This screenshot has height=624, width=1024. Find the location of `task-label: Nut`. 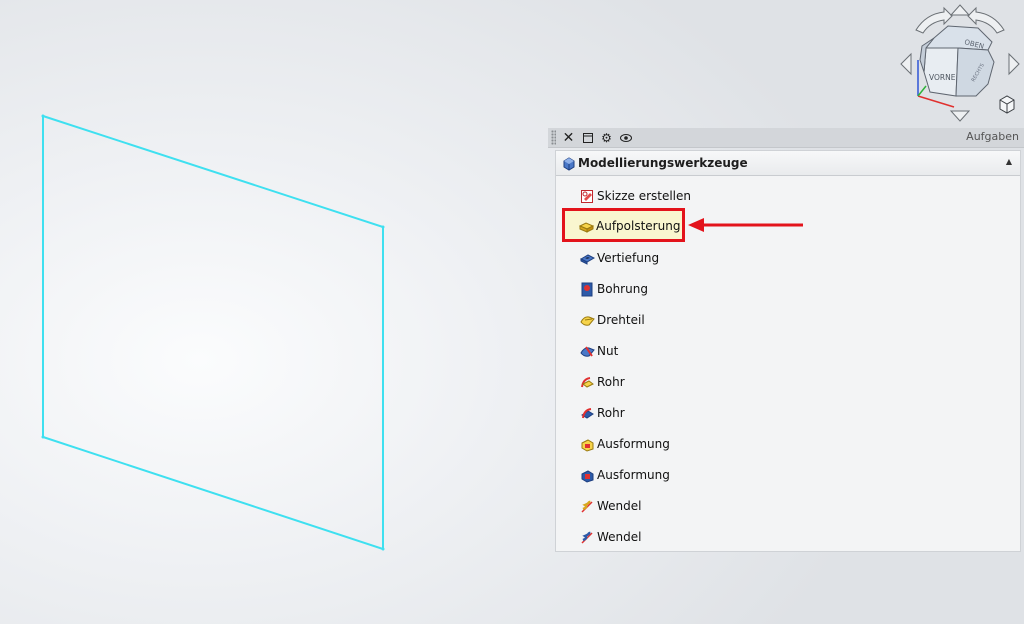

task-label: Nut is located at coordinates (608, 351).